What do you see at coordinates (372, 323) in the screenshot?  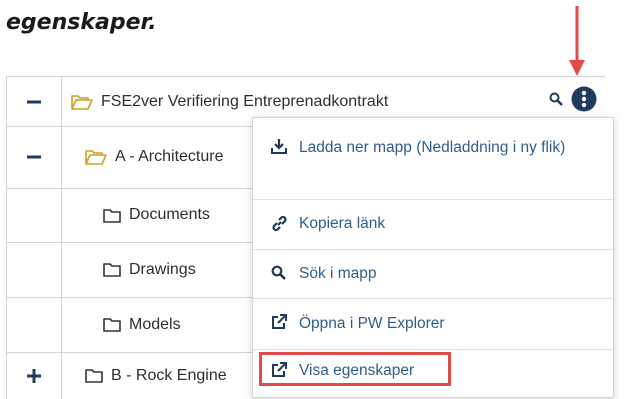 I see `menu-item-label: Öppna i PW Explorer` at bounding box center [372, 323].